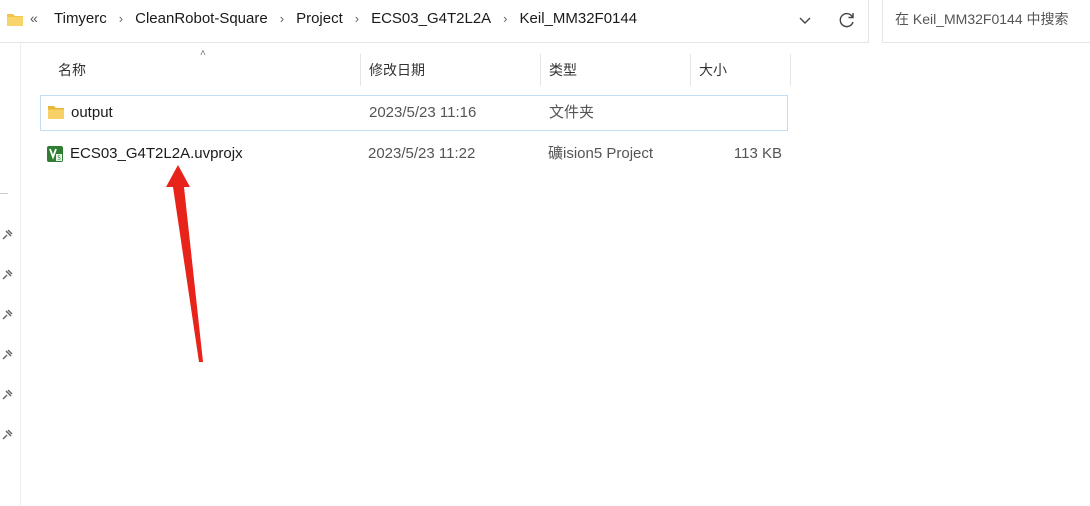 The width and height of the screenshot is (1090, 506). What do you see at coordinates (572, 112) in the screenshot?
I see `file-type: 文件夹` at bounding box center [572, 112].